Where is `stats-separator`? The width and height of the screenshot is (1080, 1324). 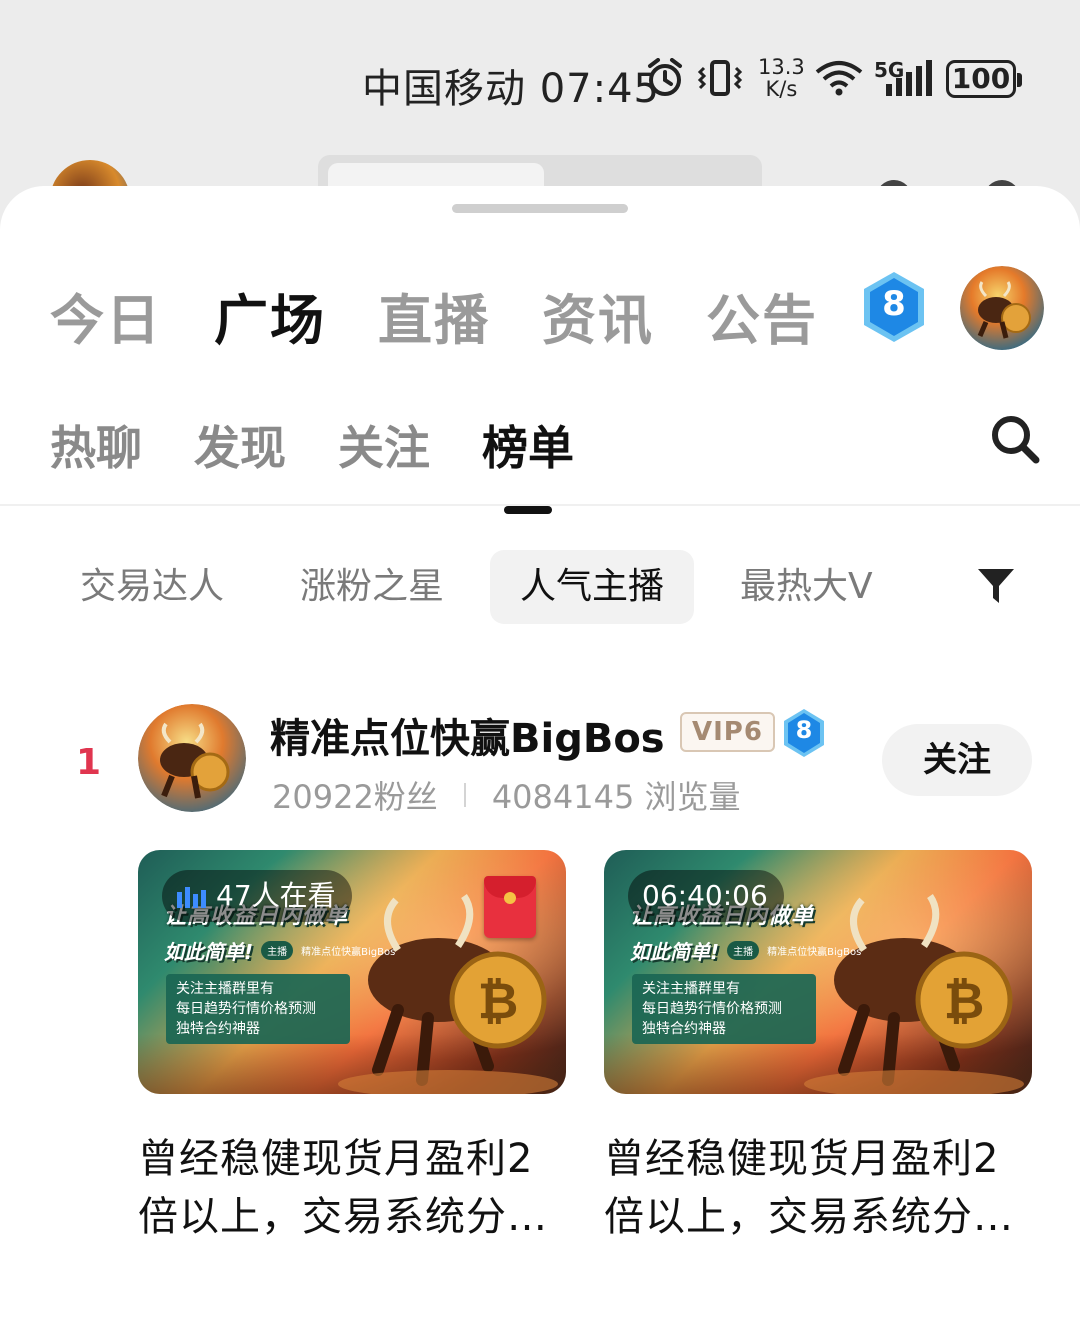
stats-separator is located at coordinates (464, 795).